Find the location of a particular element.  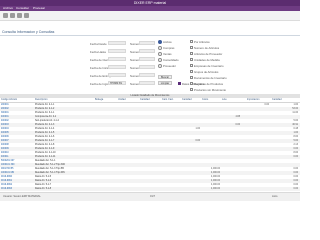

fecha-cierre-input is located at coordinates (117, 59).